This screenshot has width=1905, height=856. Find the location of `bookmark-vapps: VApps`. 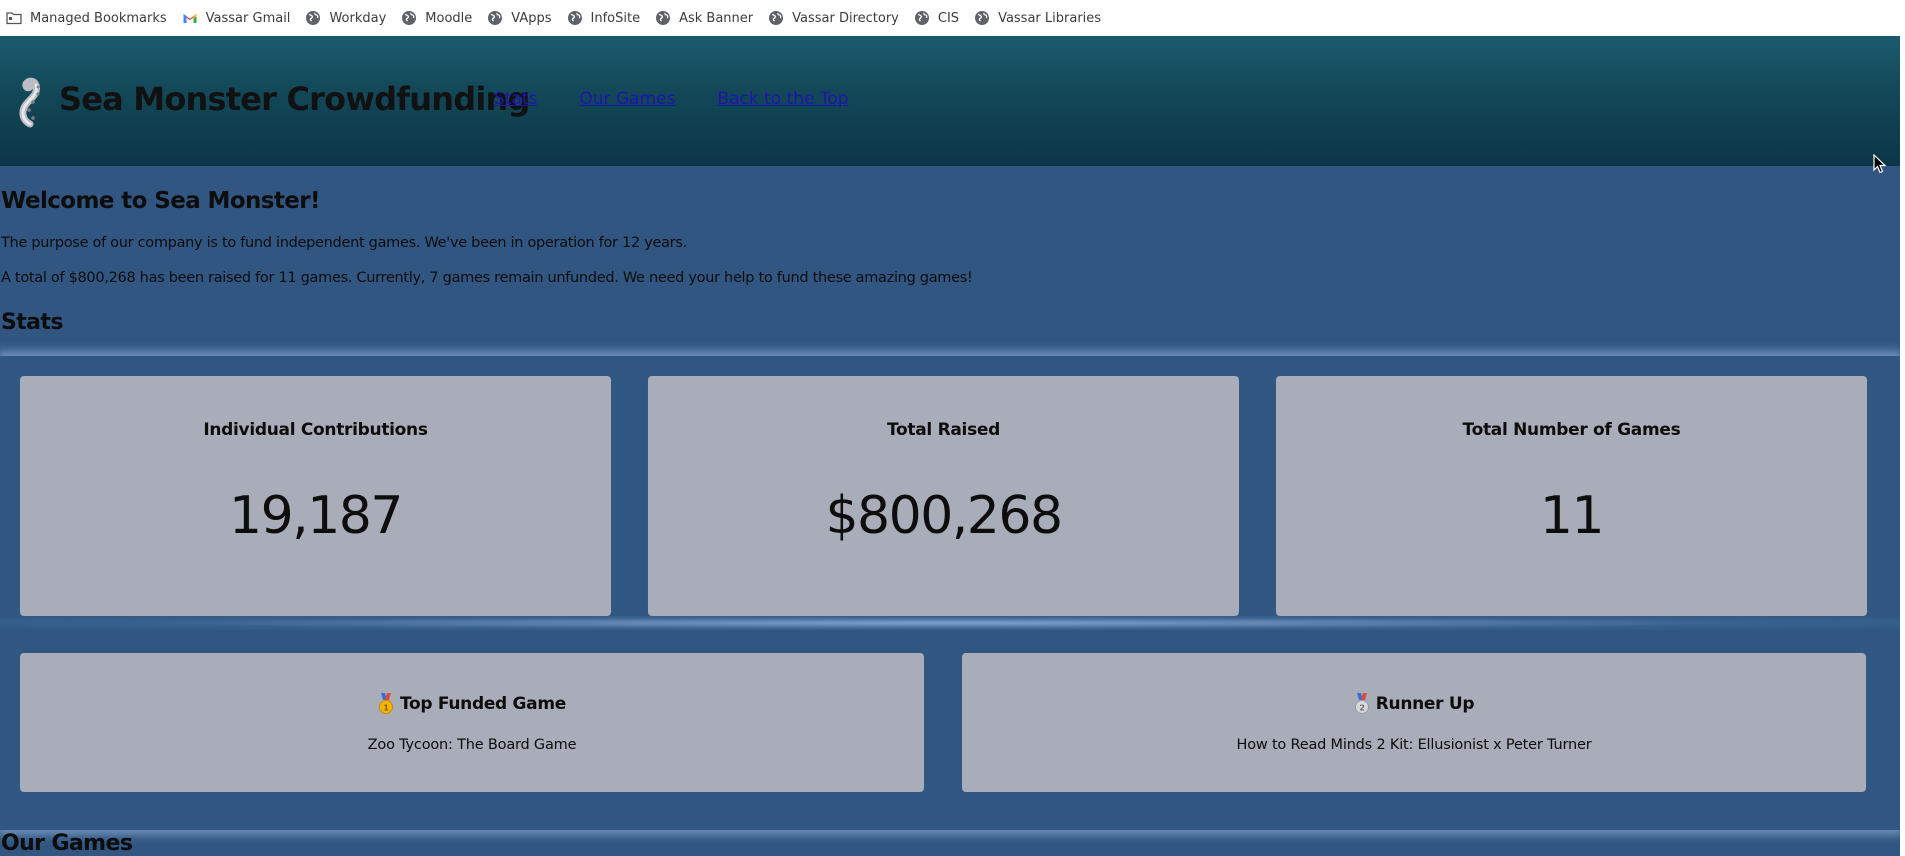

bookmark-vapps: VApps is located at coordinates (523, 18).